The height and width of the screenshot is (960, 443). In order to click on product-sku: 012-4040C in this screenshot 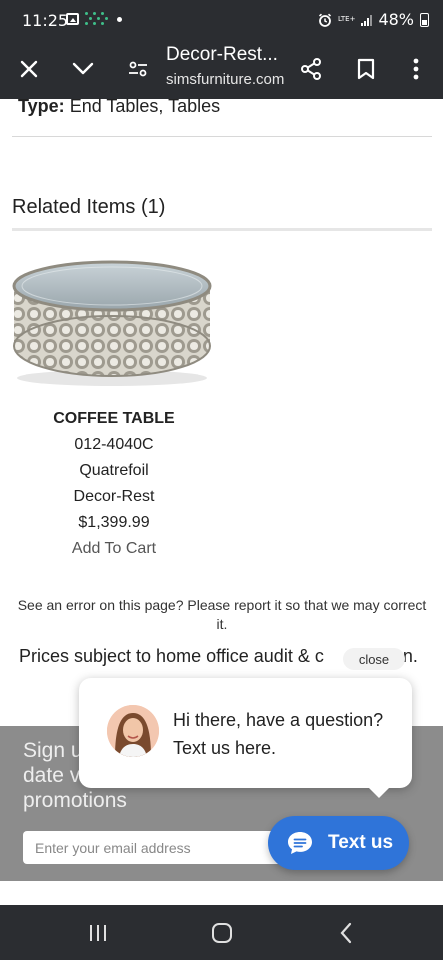, I will do `click(114, 444)`.